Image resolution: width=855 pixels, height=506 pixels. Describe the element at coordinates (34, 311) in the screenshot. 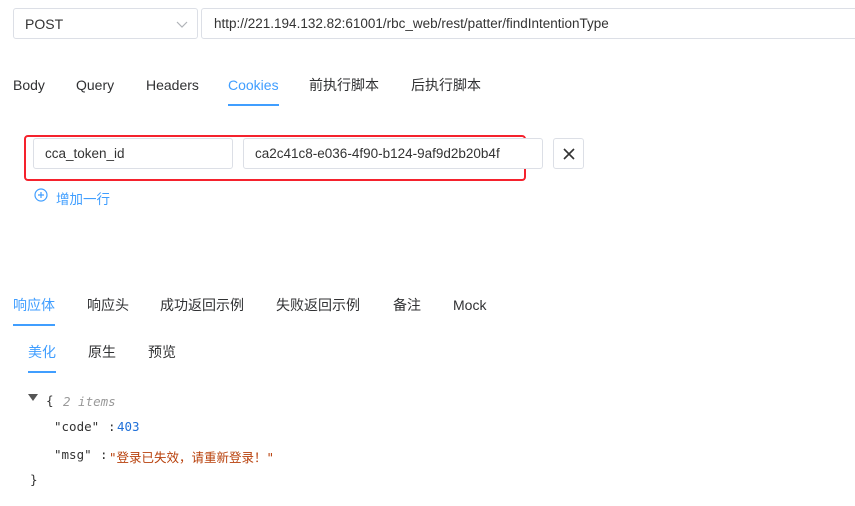

I see `tab-response-body: 响应体` at that location.